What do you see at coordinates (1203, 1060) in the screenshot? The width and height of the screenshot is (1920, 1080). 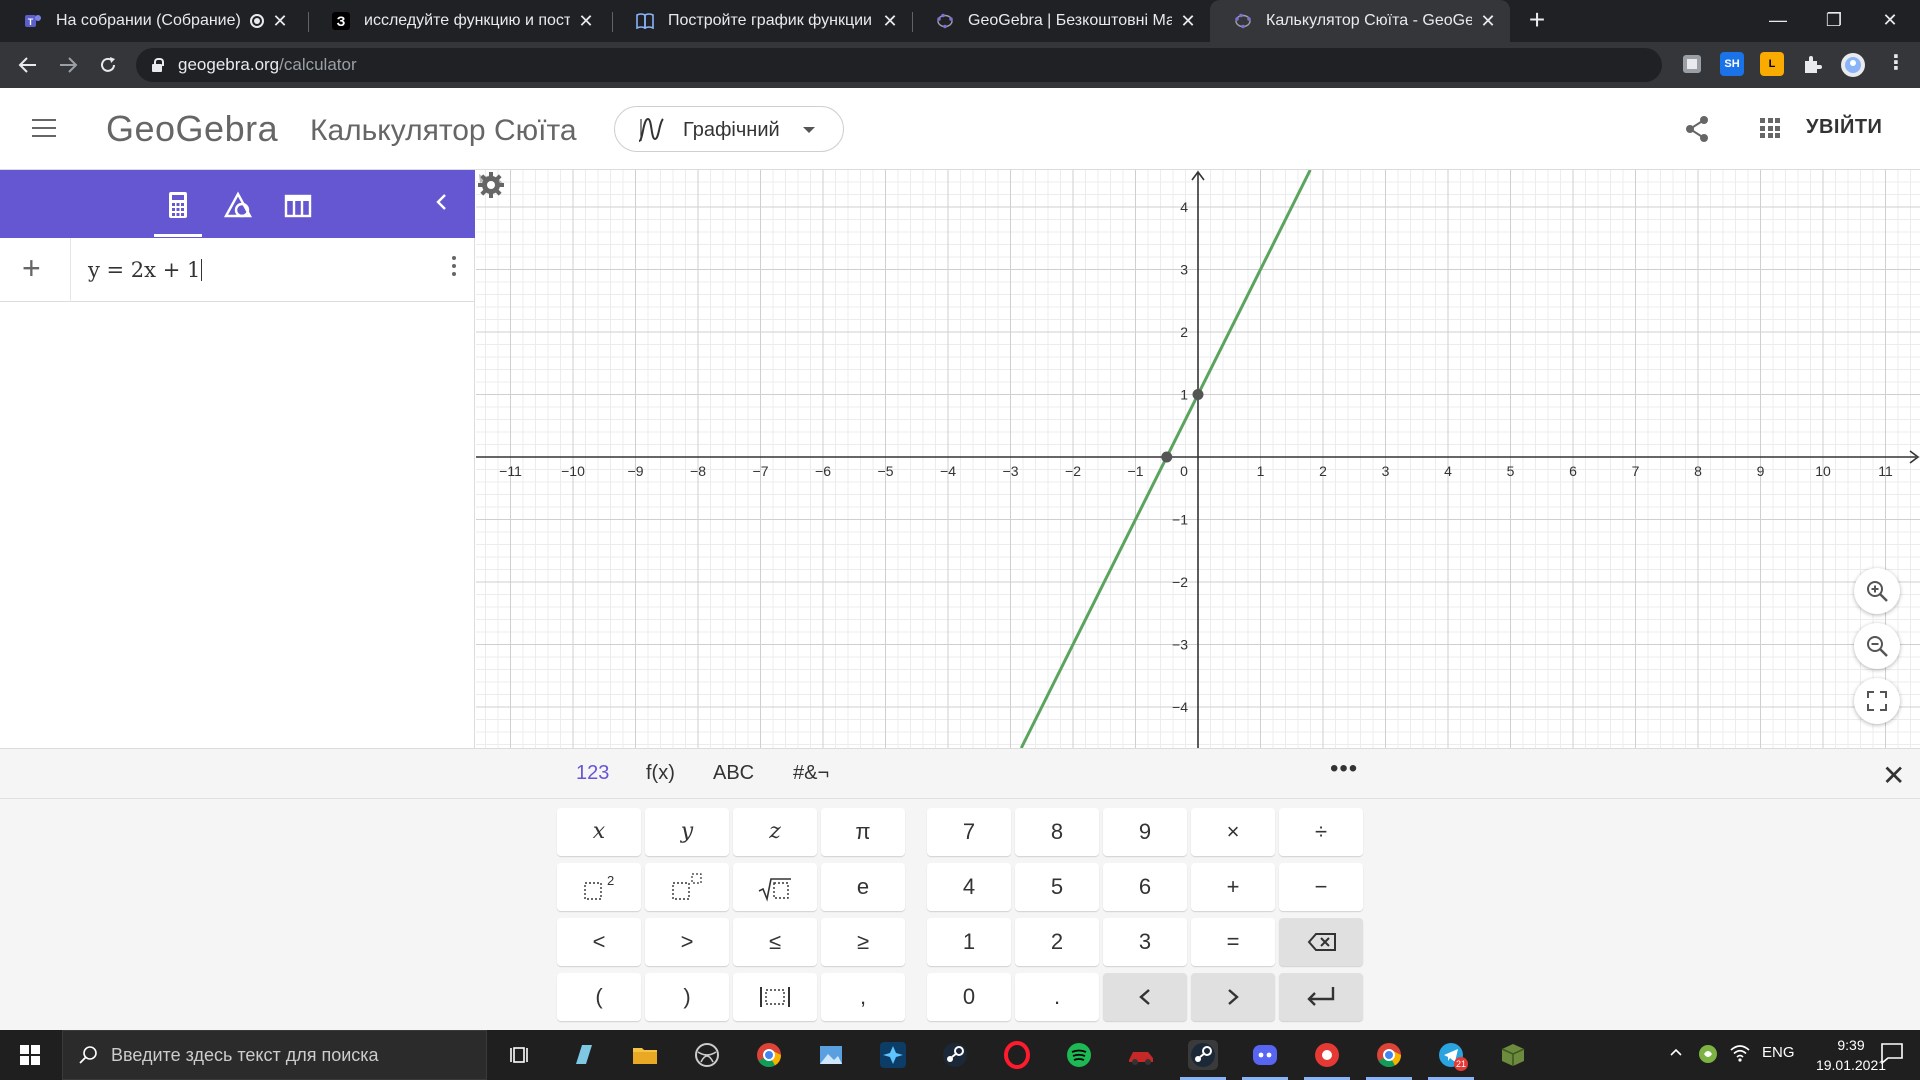 I see `steam-running-icon` at bounding box center [1203, 1060].